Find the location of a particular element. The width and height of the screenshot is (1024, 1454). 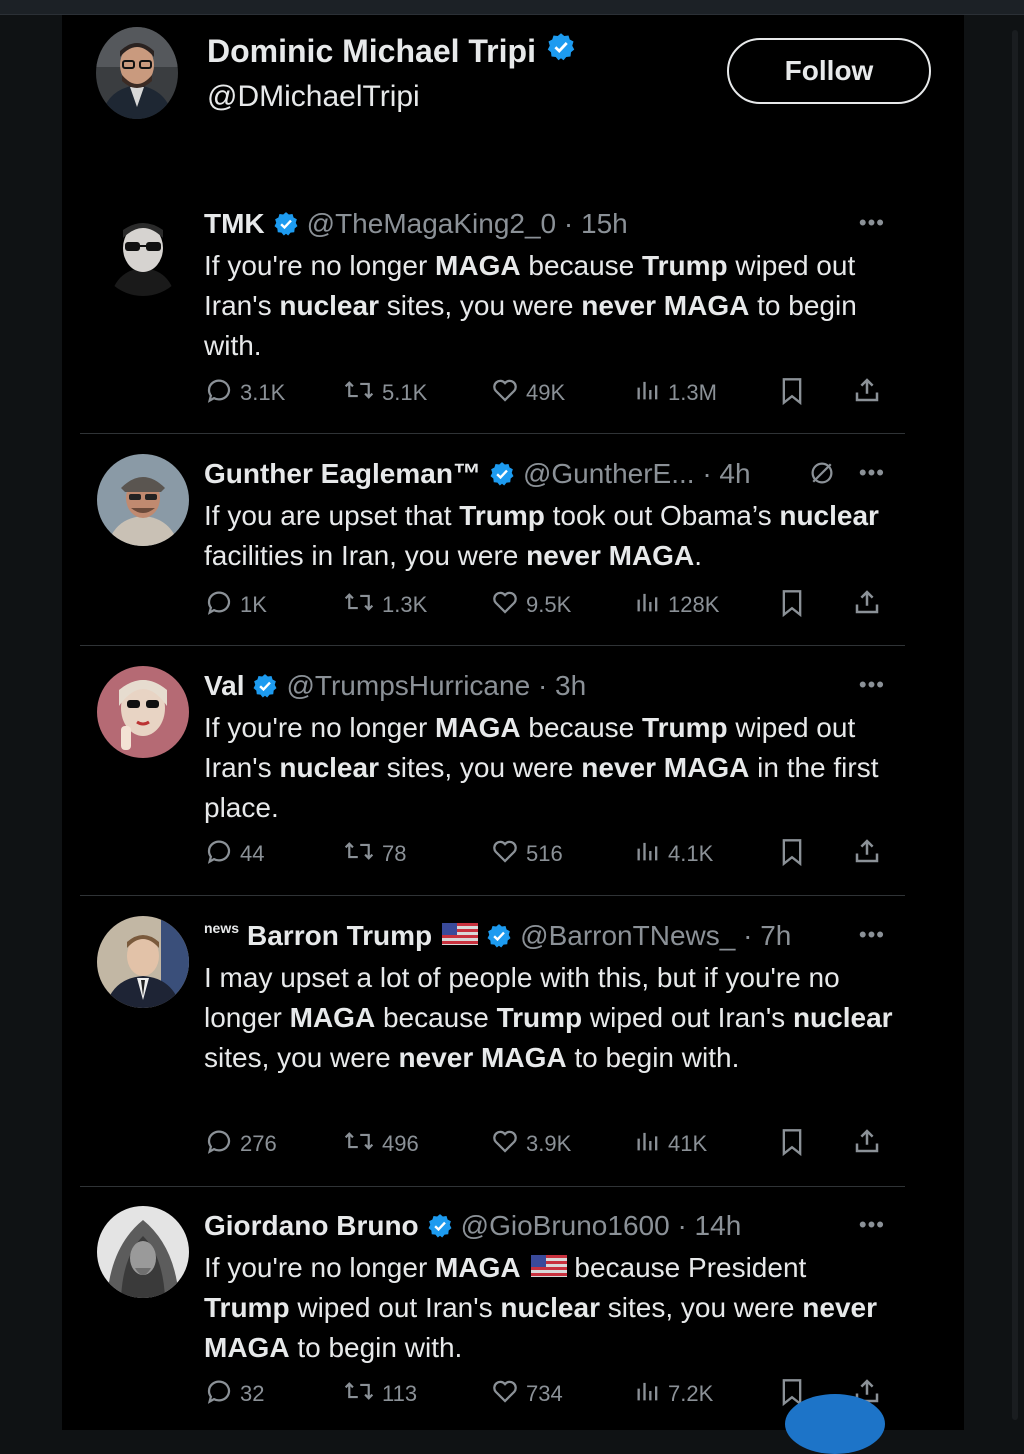

reply-button: 276 is located at coordinates (240, 1144).